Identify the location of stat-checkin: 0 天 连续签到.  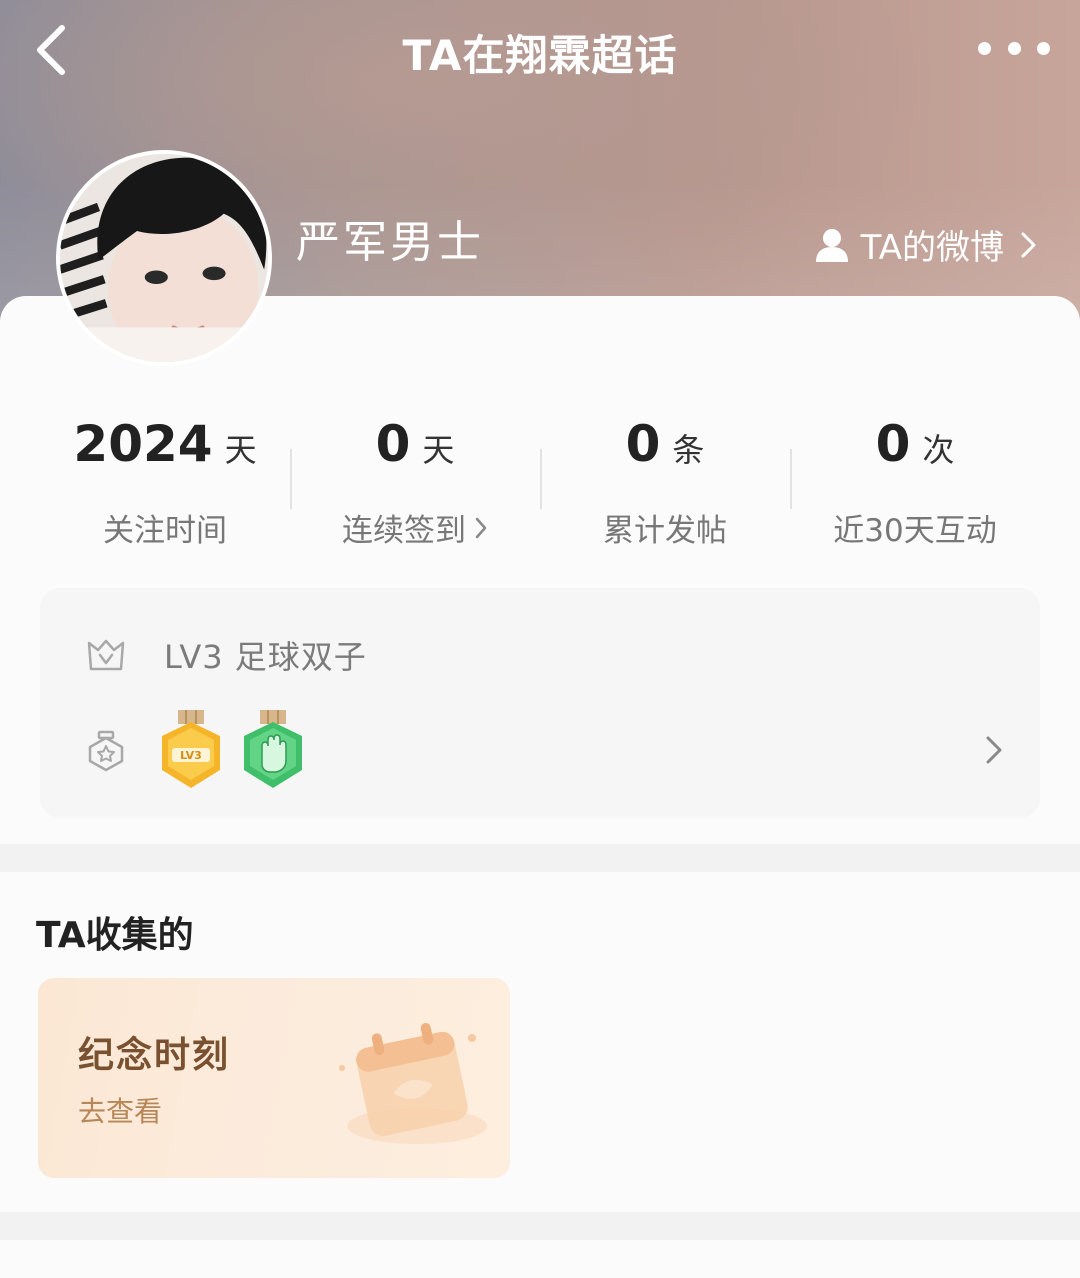
(415, 485).